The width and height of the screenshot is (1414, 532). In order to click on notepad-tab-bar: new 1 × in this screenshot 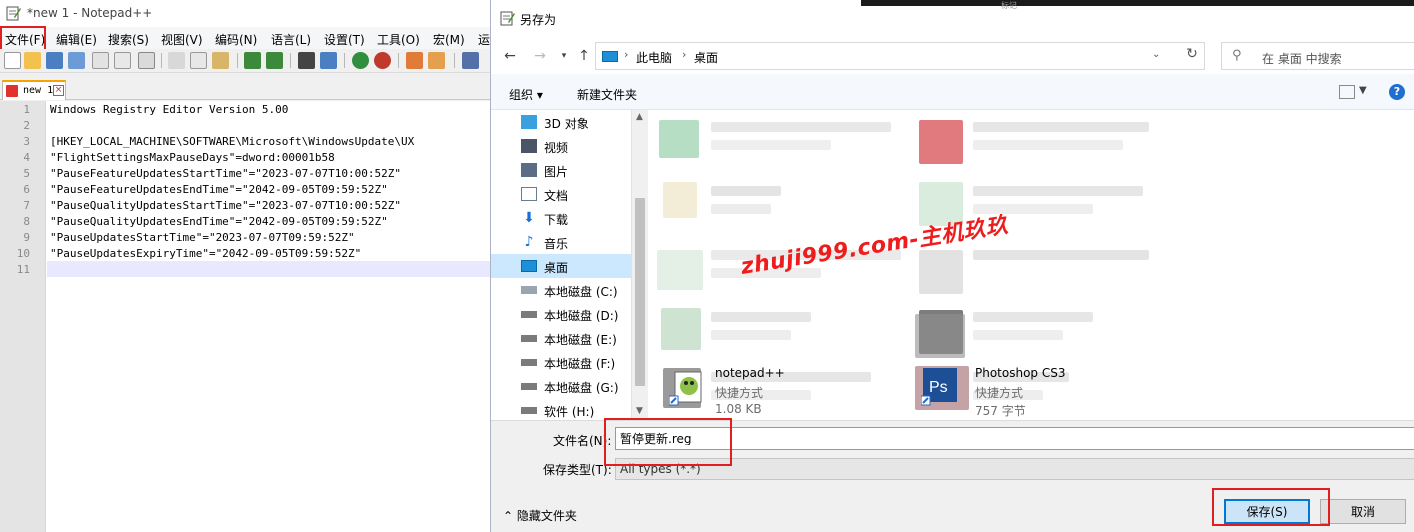, I will do `click(245, 87)`.